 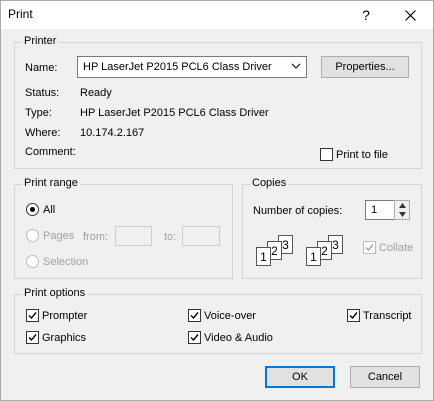 I want to click on printer-name-select: HP LaserJet P2015 PCL6 Class Driver, so click(x=192, y=67).